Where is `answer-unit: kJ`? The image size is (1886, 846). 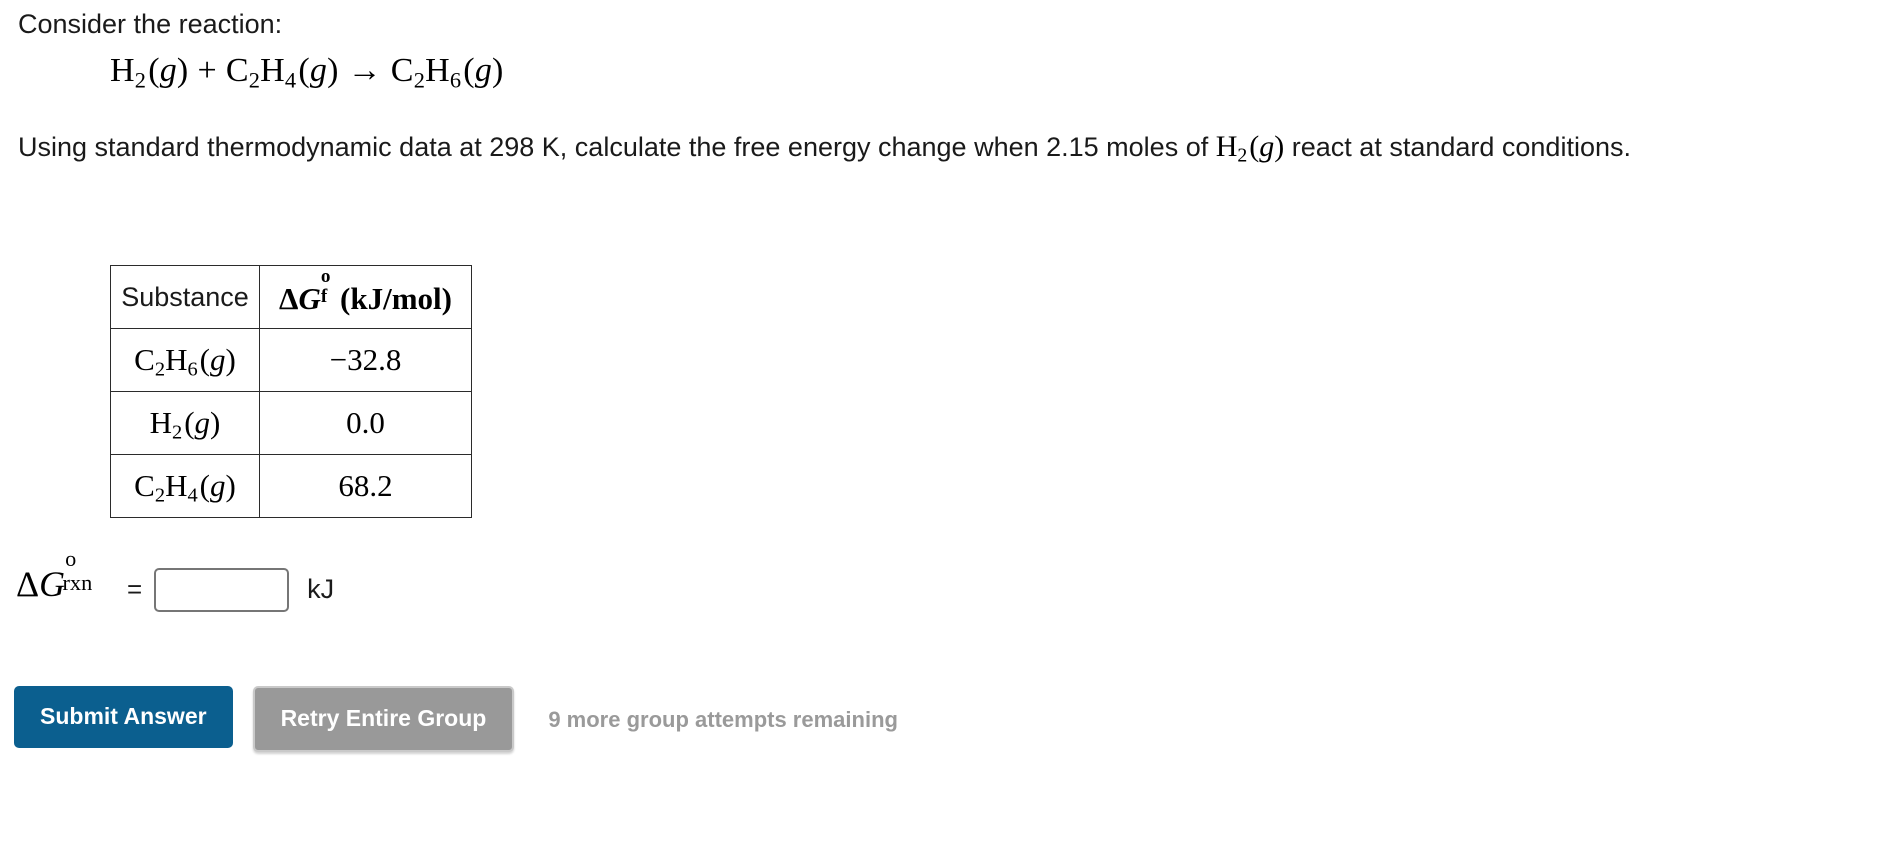
answer-unit: kJ is located at coordinates (321, 589).